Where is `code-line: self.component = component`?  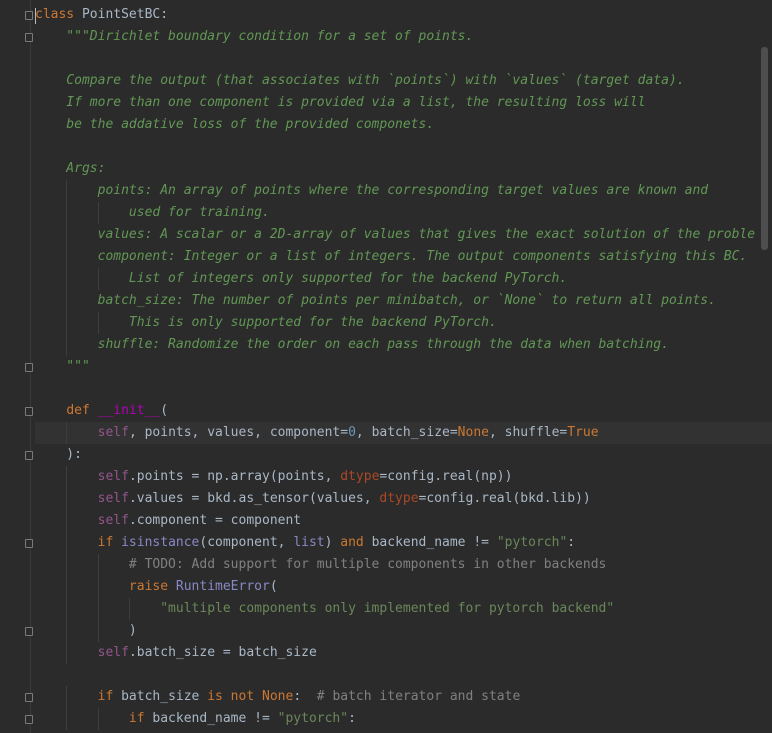 code-line: self.component = component is located at coordinates (403, 521).